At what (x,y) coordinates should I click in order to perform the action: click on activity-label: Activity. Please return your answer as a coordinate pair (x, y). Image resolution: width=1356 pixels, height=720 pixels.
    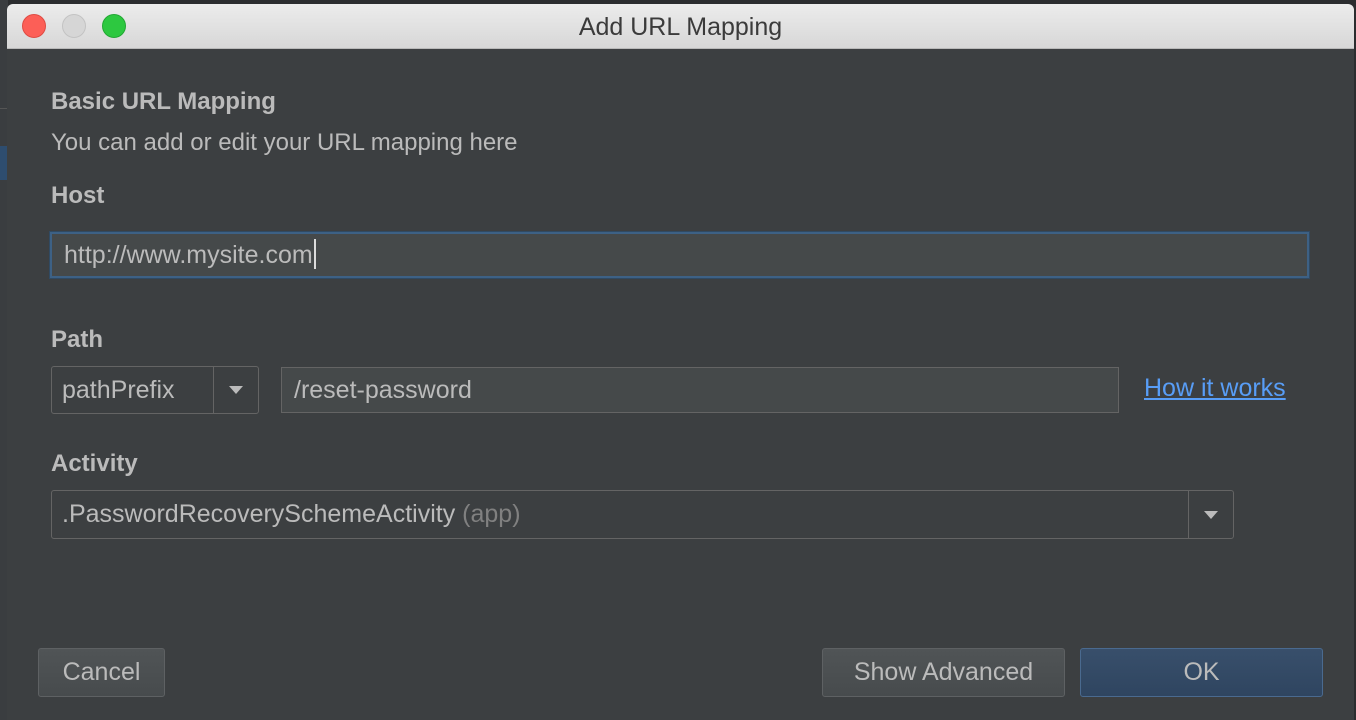
    Looking at the image, I should click on (94, 463).